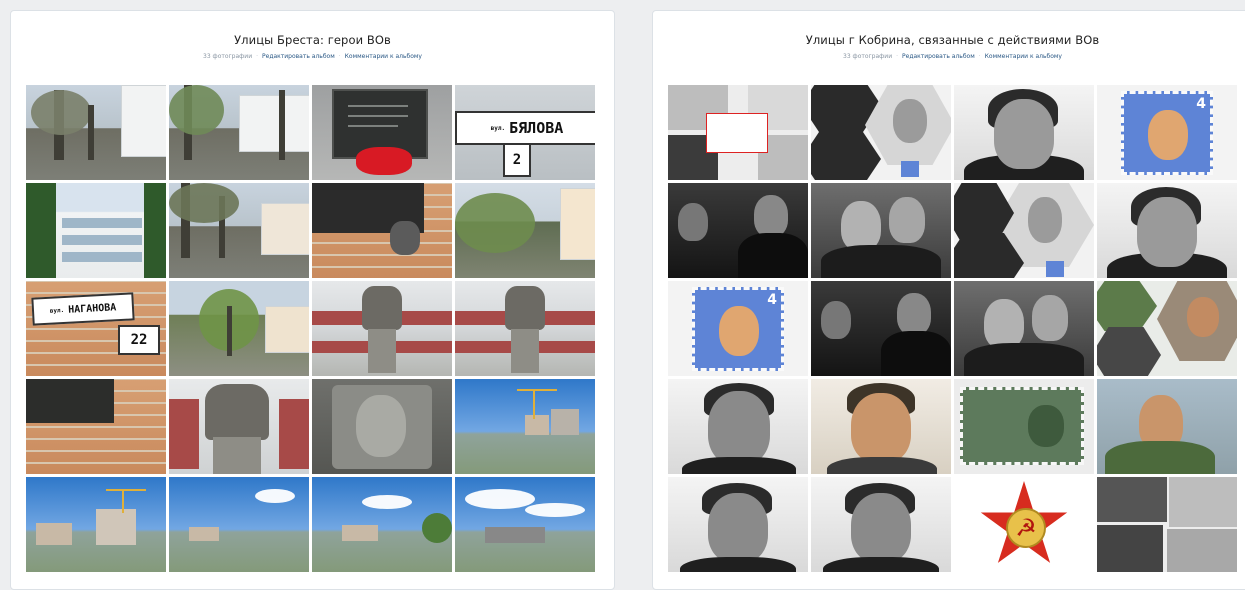  What do you see at coordinates (517, 160) in the screenshot?
I see `house-number: 2` at bounding box center [517, 160].